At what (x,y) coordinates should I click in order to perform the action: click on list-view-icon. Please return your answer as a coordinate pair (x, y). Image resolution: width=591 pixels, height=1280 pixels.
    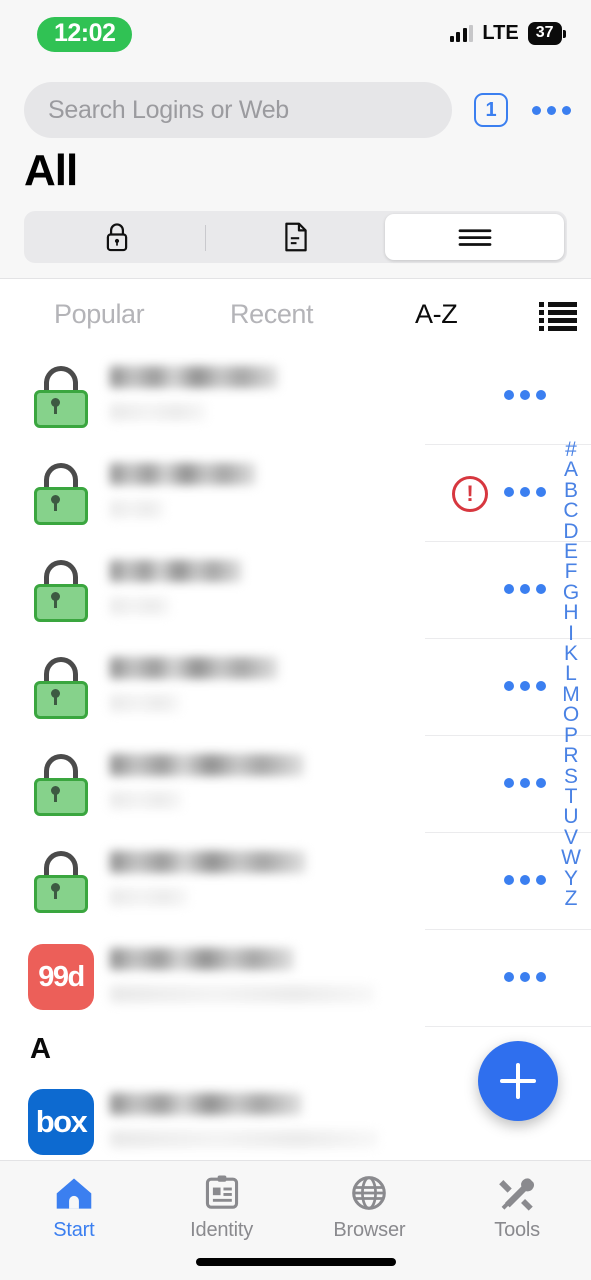
    Looking at the image, I should click on (558, 316).